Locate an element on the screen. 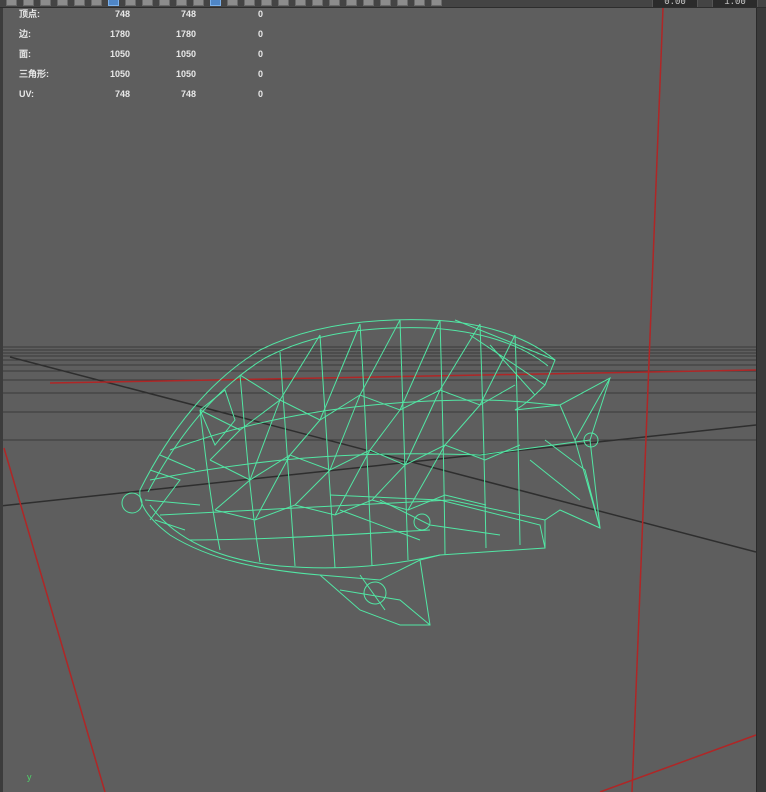 The image size is (766, 792). checker-icon is located at coordinates (266, 3).